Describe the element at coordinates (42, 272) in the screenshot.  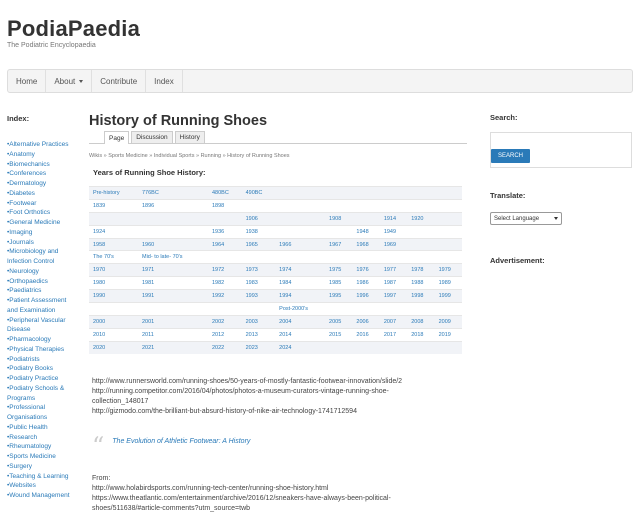
I see `index-item: •Neurology` at that location.